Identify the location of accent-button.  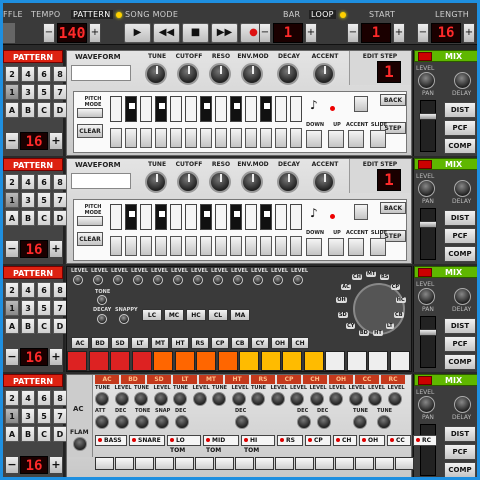
(356, 247).